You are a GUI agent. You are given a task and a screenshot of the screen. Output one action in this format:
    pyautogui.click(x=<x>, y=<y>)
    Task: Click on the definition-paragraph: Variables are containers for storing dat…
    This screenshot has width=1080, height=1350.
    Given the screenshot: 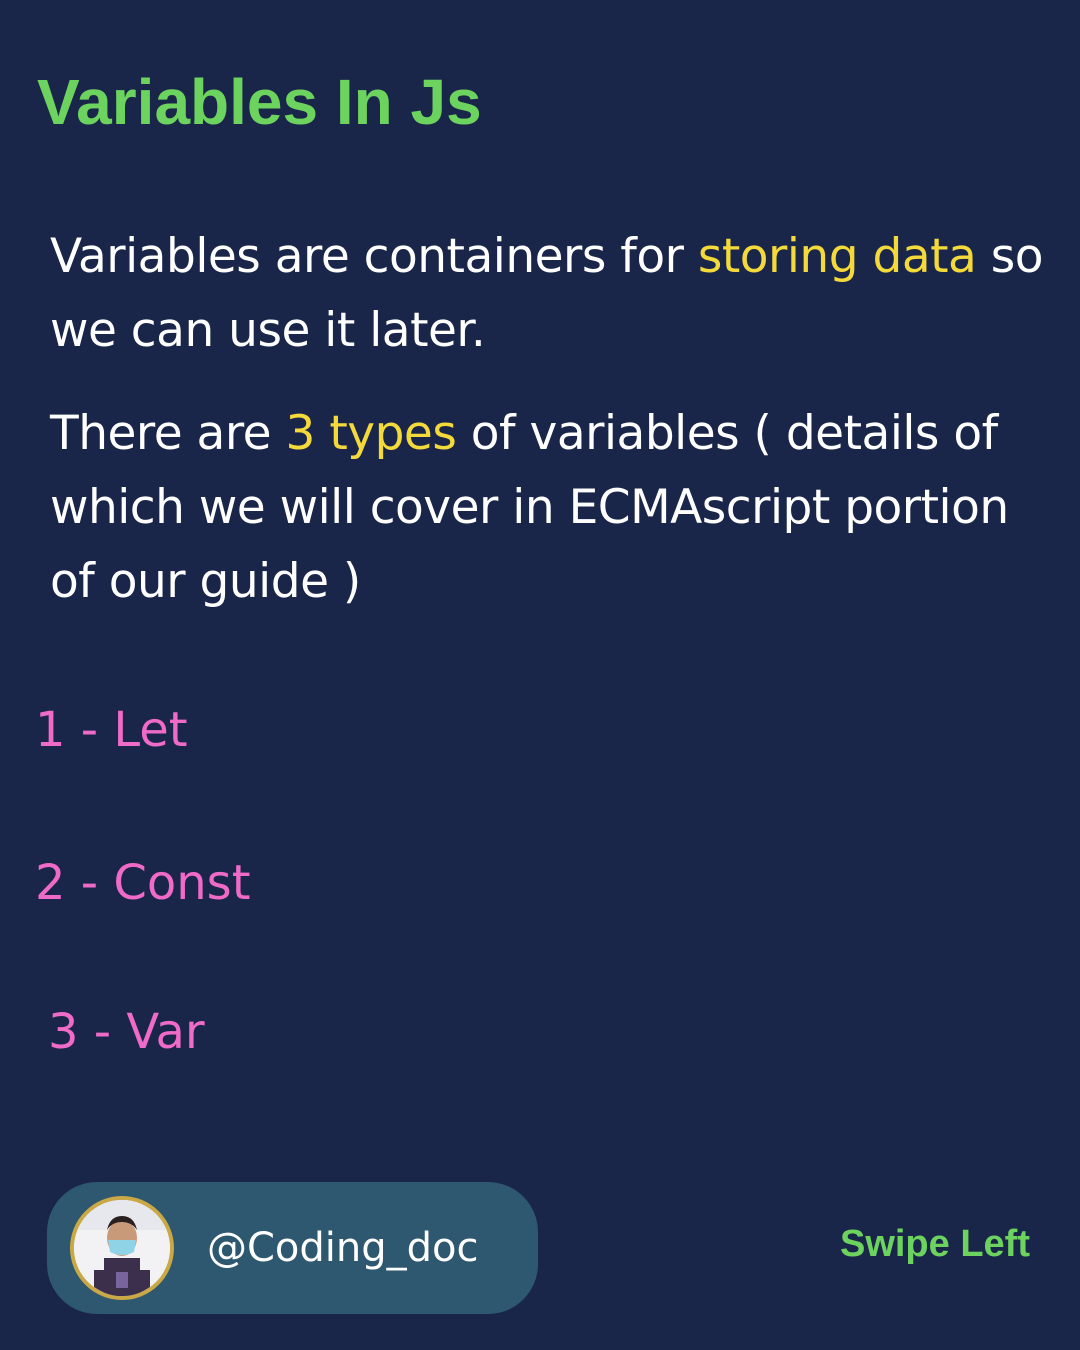 What is the action you would take?
    pyautogui.click(x=555, y=294)
    